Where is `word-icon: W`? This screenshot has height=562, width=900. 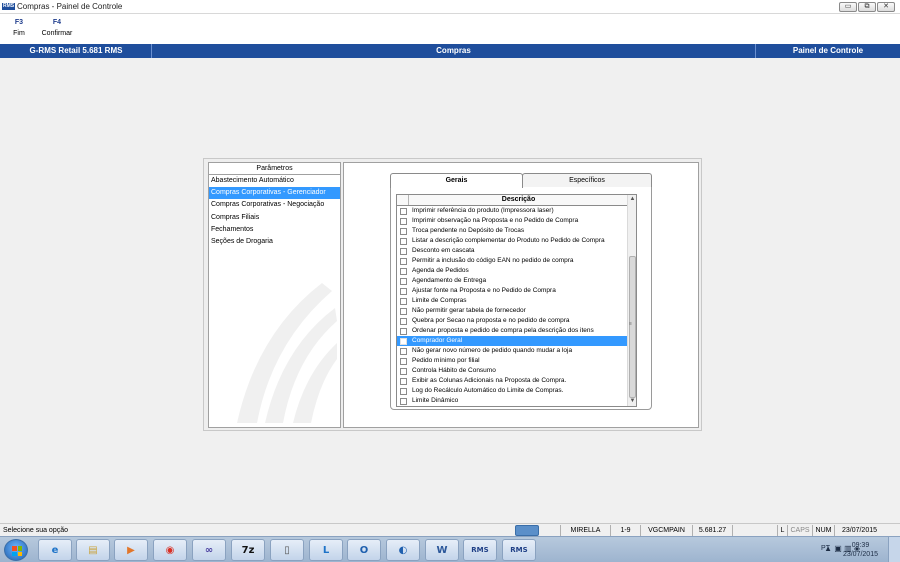 word-icon: W is located at coordinates (442, 550).